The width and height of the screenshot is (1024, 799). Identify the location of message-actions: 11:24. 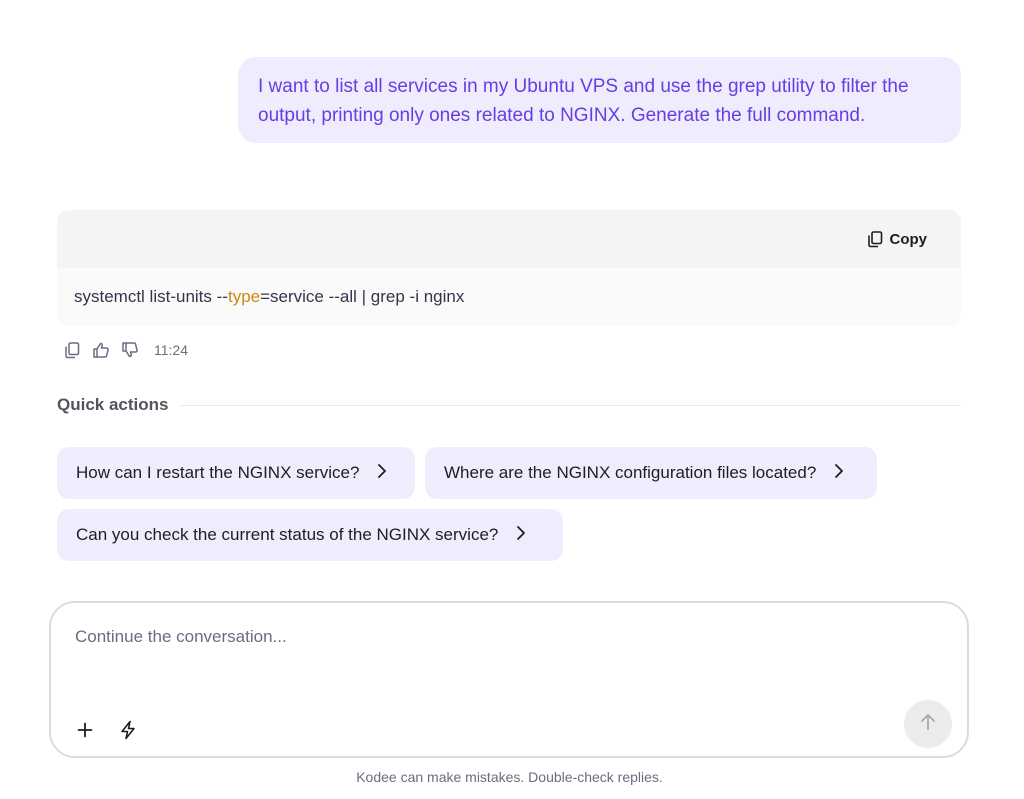
(125, 350).